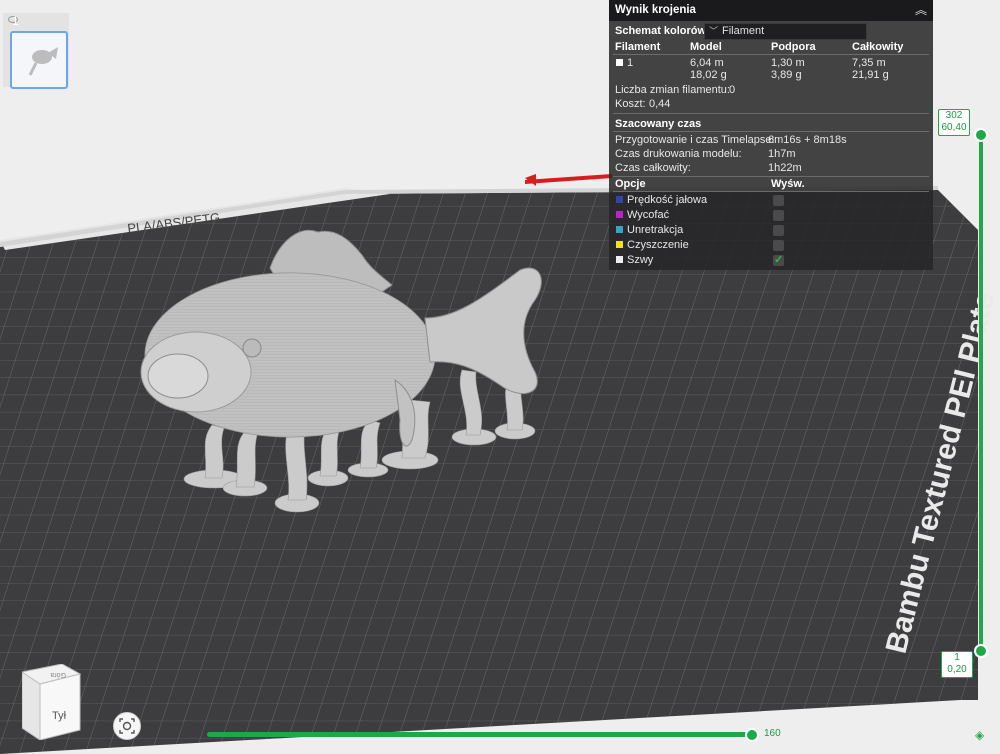  I want to click on option-label: Wycofać, so click(648, 215).